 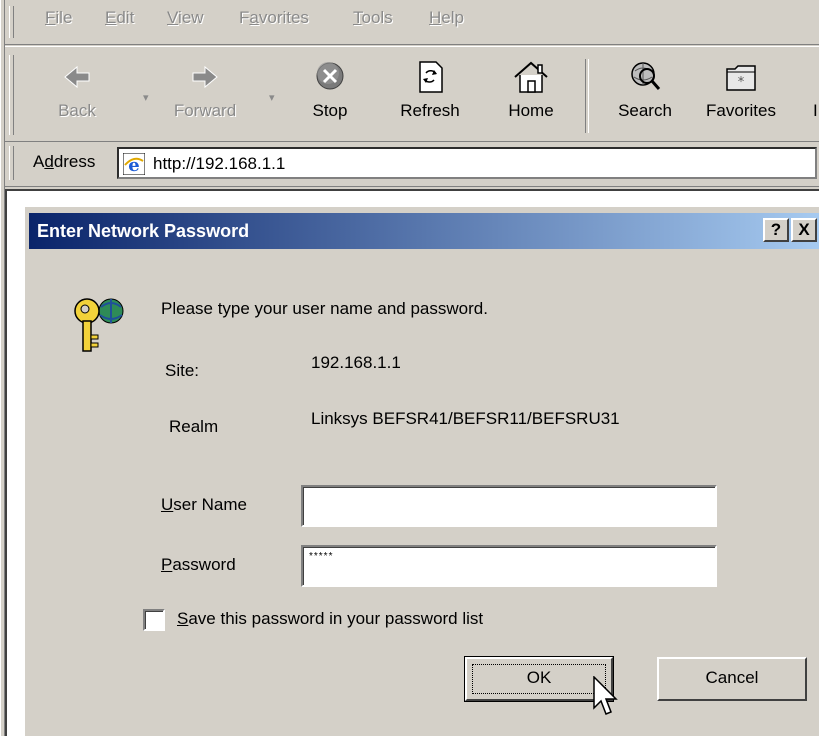 What do you see at coordinates (274, 18) in the screenshot?
I see `menu-favorites: Favorites` at bounding box center [274, 18].